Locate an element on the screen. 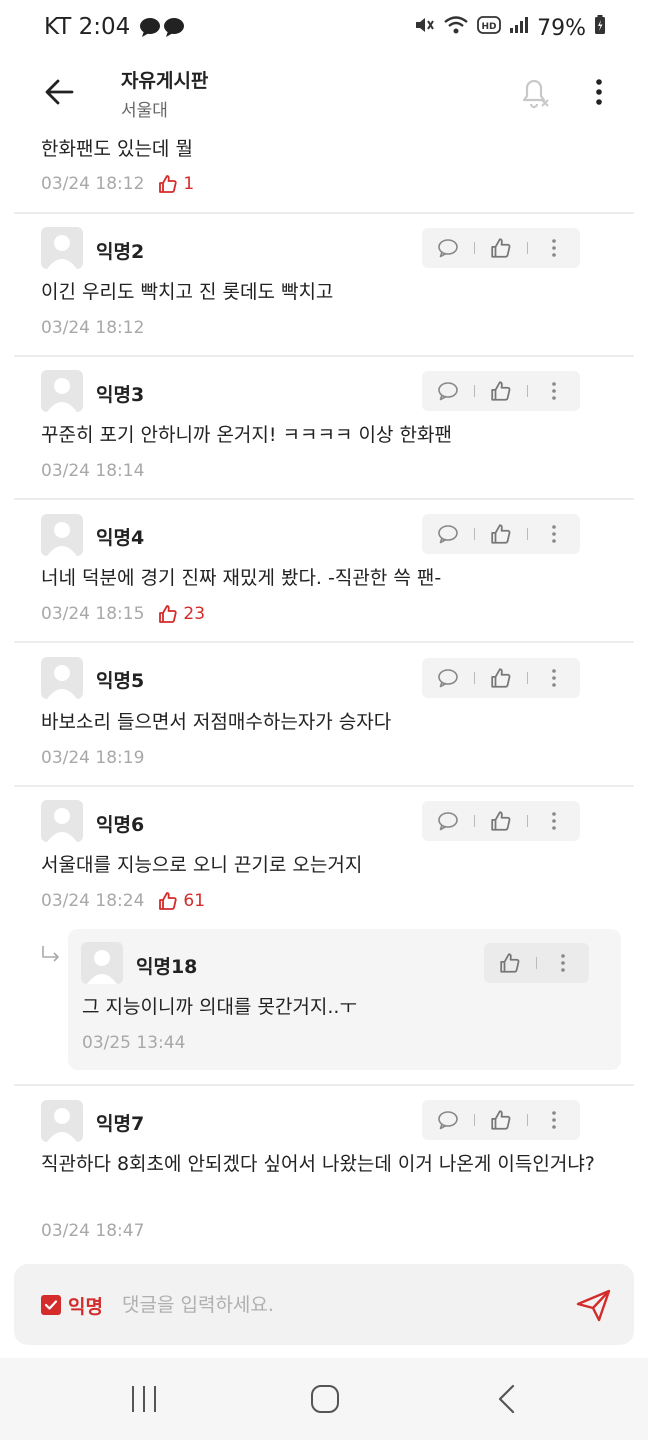 The width and height of the screenshot is (648, 1440). app-header: 자유게시판 서울대 is located at coordinates (324, 93).